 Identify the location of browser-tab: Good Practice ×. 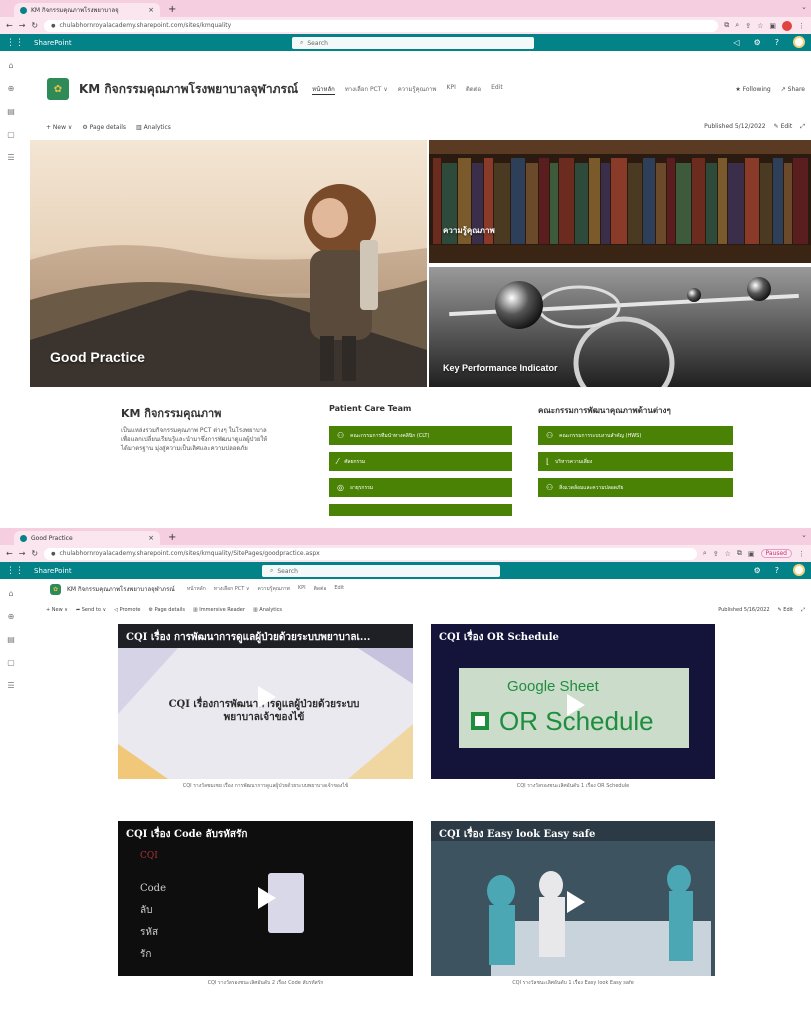
(87, 538).